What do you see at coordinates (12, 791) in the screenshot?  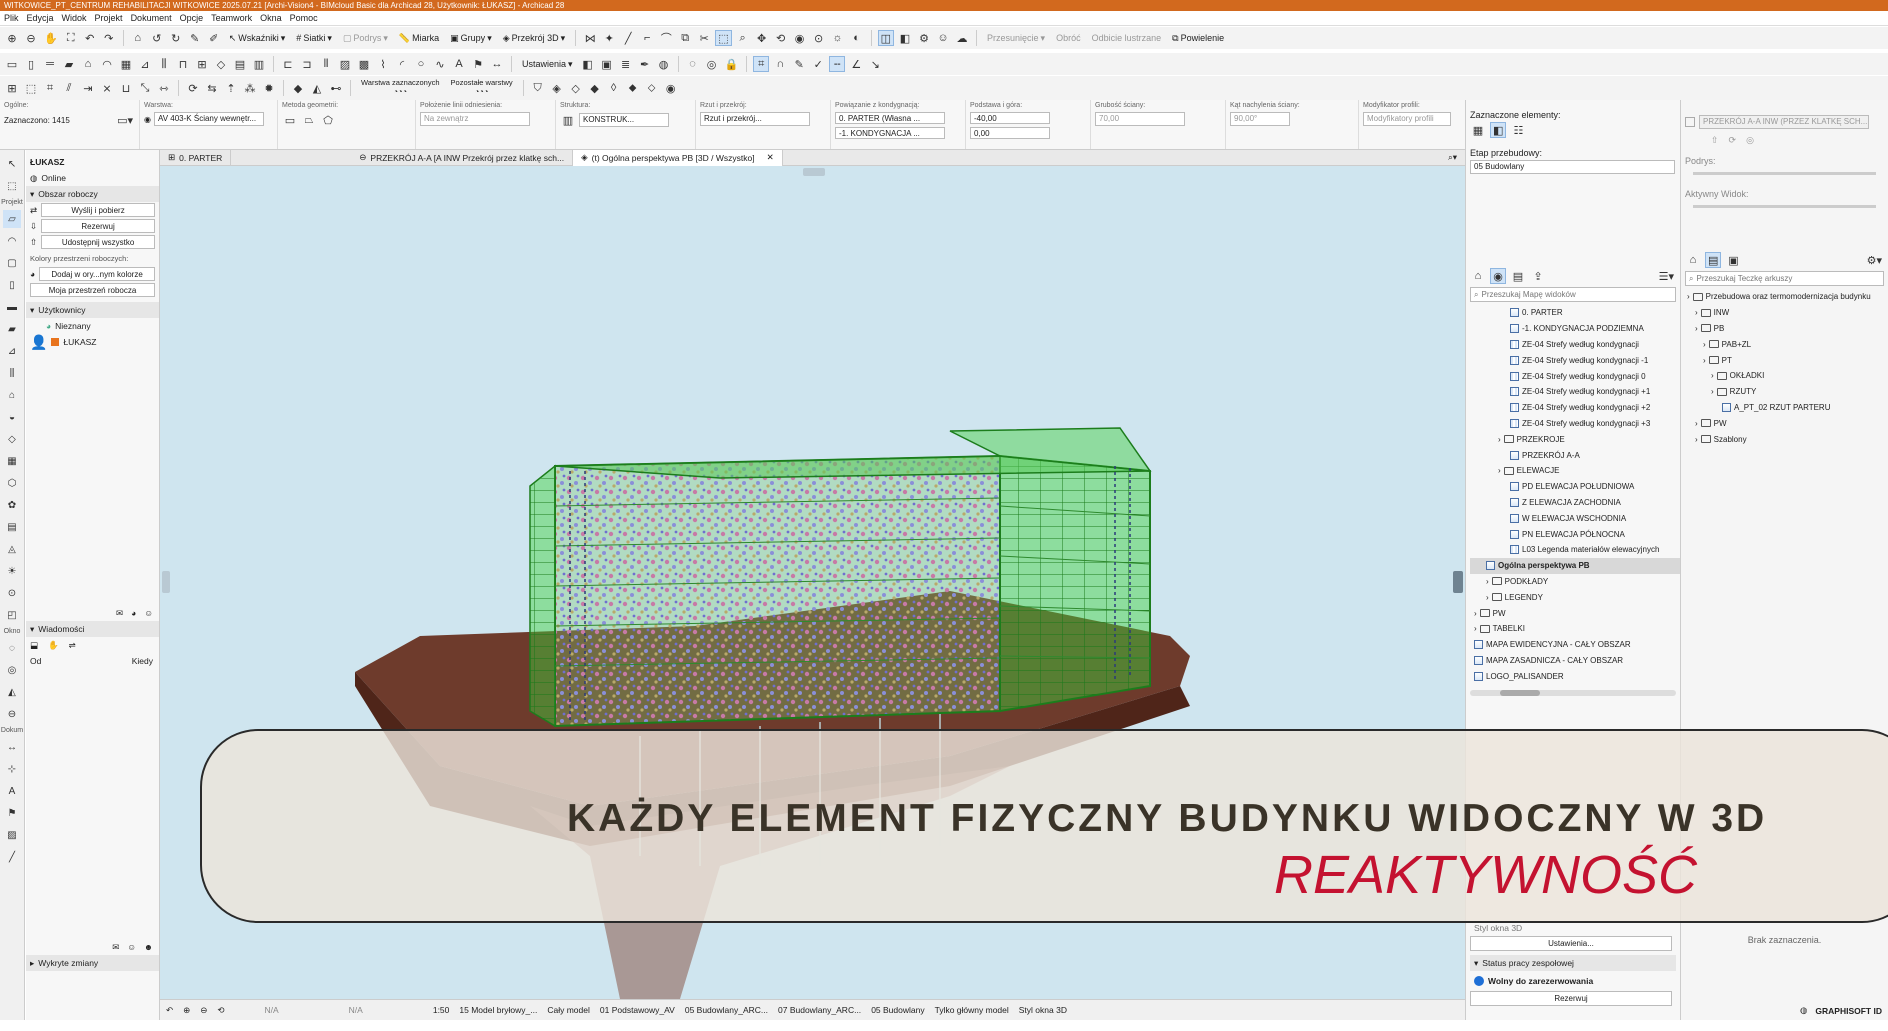 I see `text-tool-icon: A` at bounding box center [12, 791].